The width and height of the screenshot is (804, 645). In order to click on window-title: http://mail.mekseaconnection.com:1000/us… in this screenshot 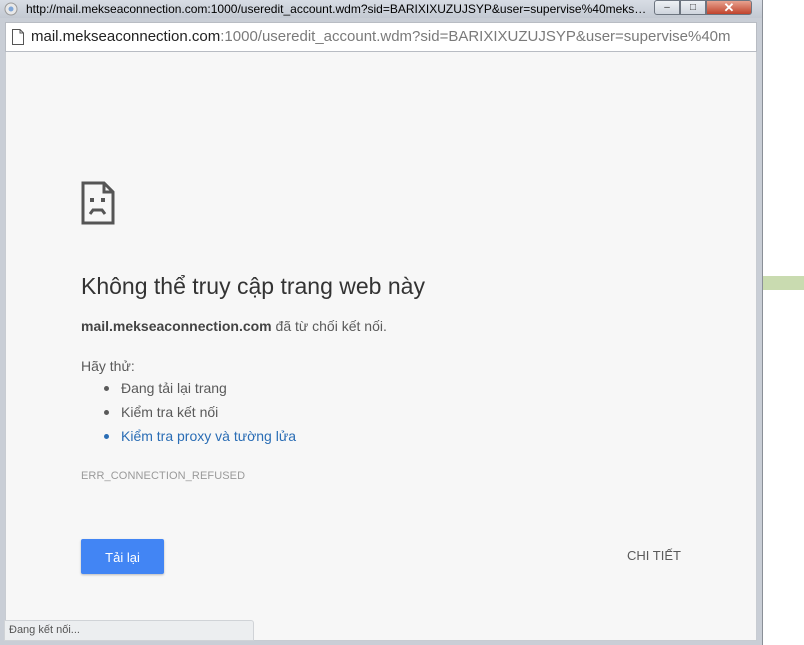, I will do `click(337, 9)`.